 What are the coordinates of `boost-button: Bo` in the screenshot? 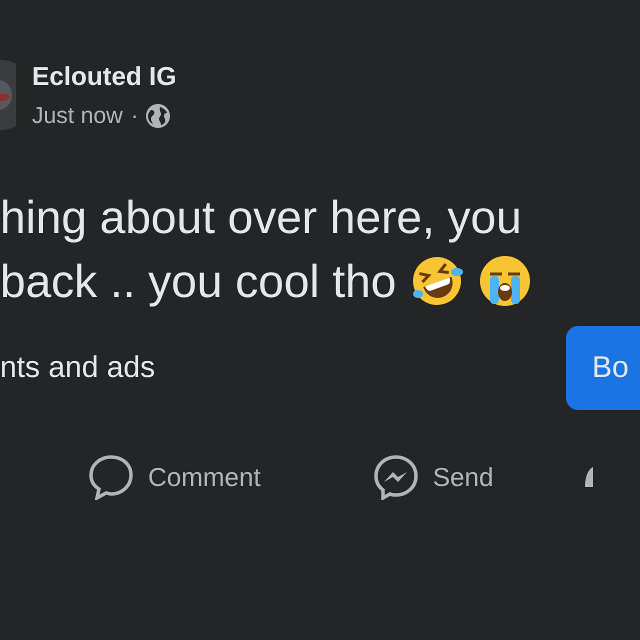 It's located at (603, 368).